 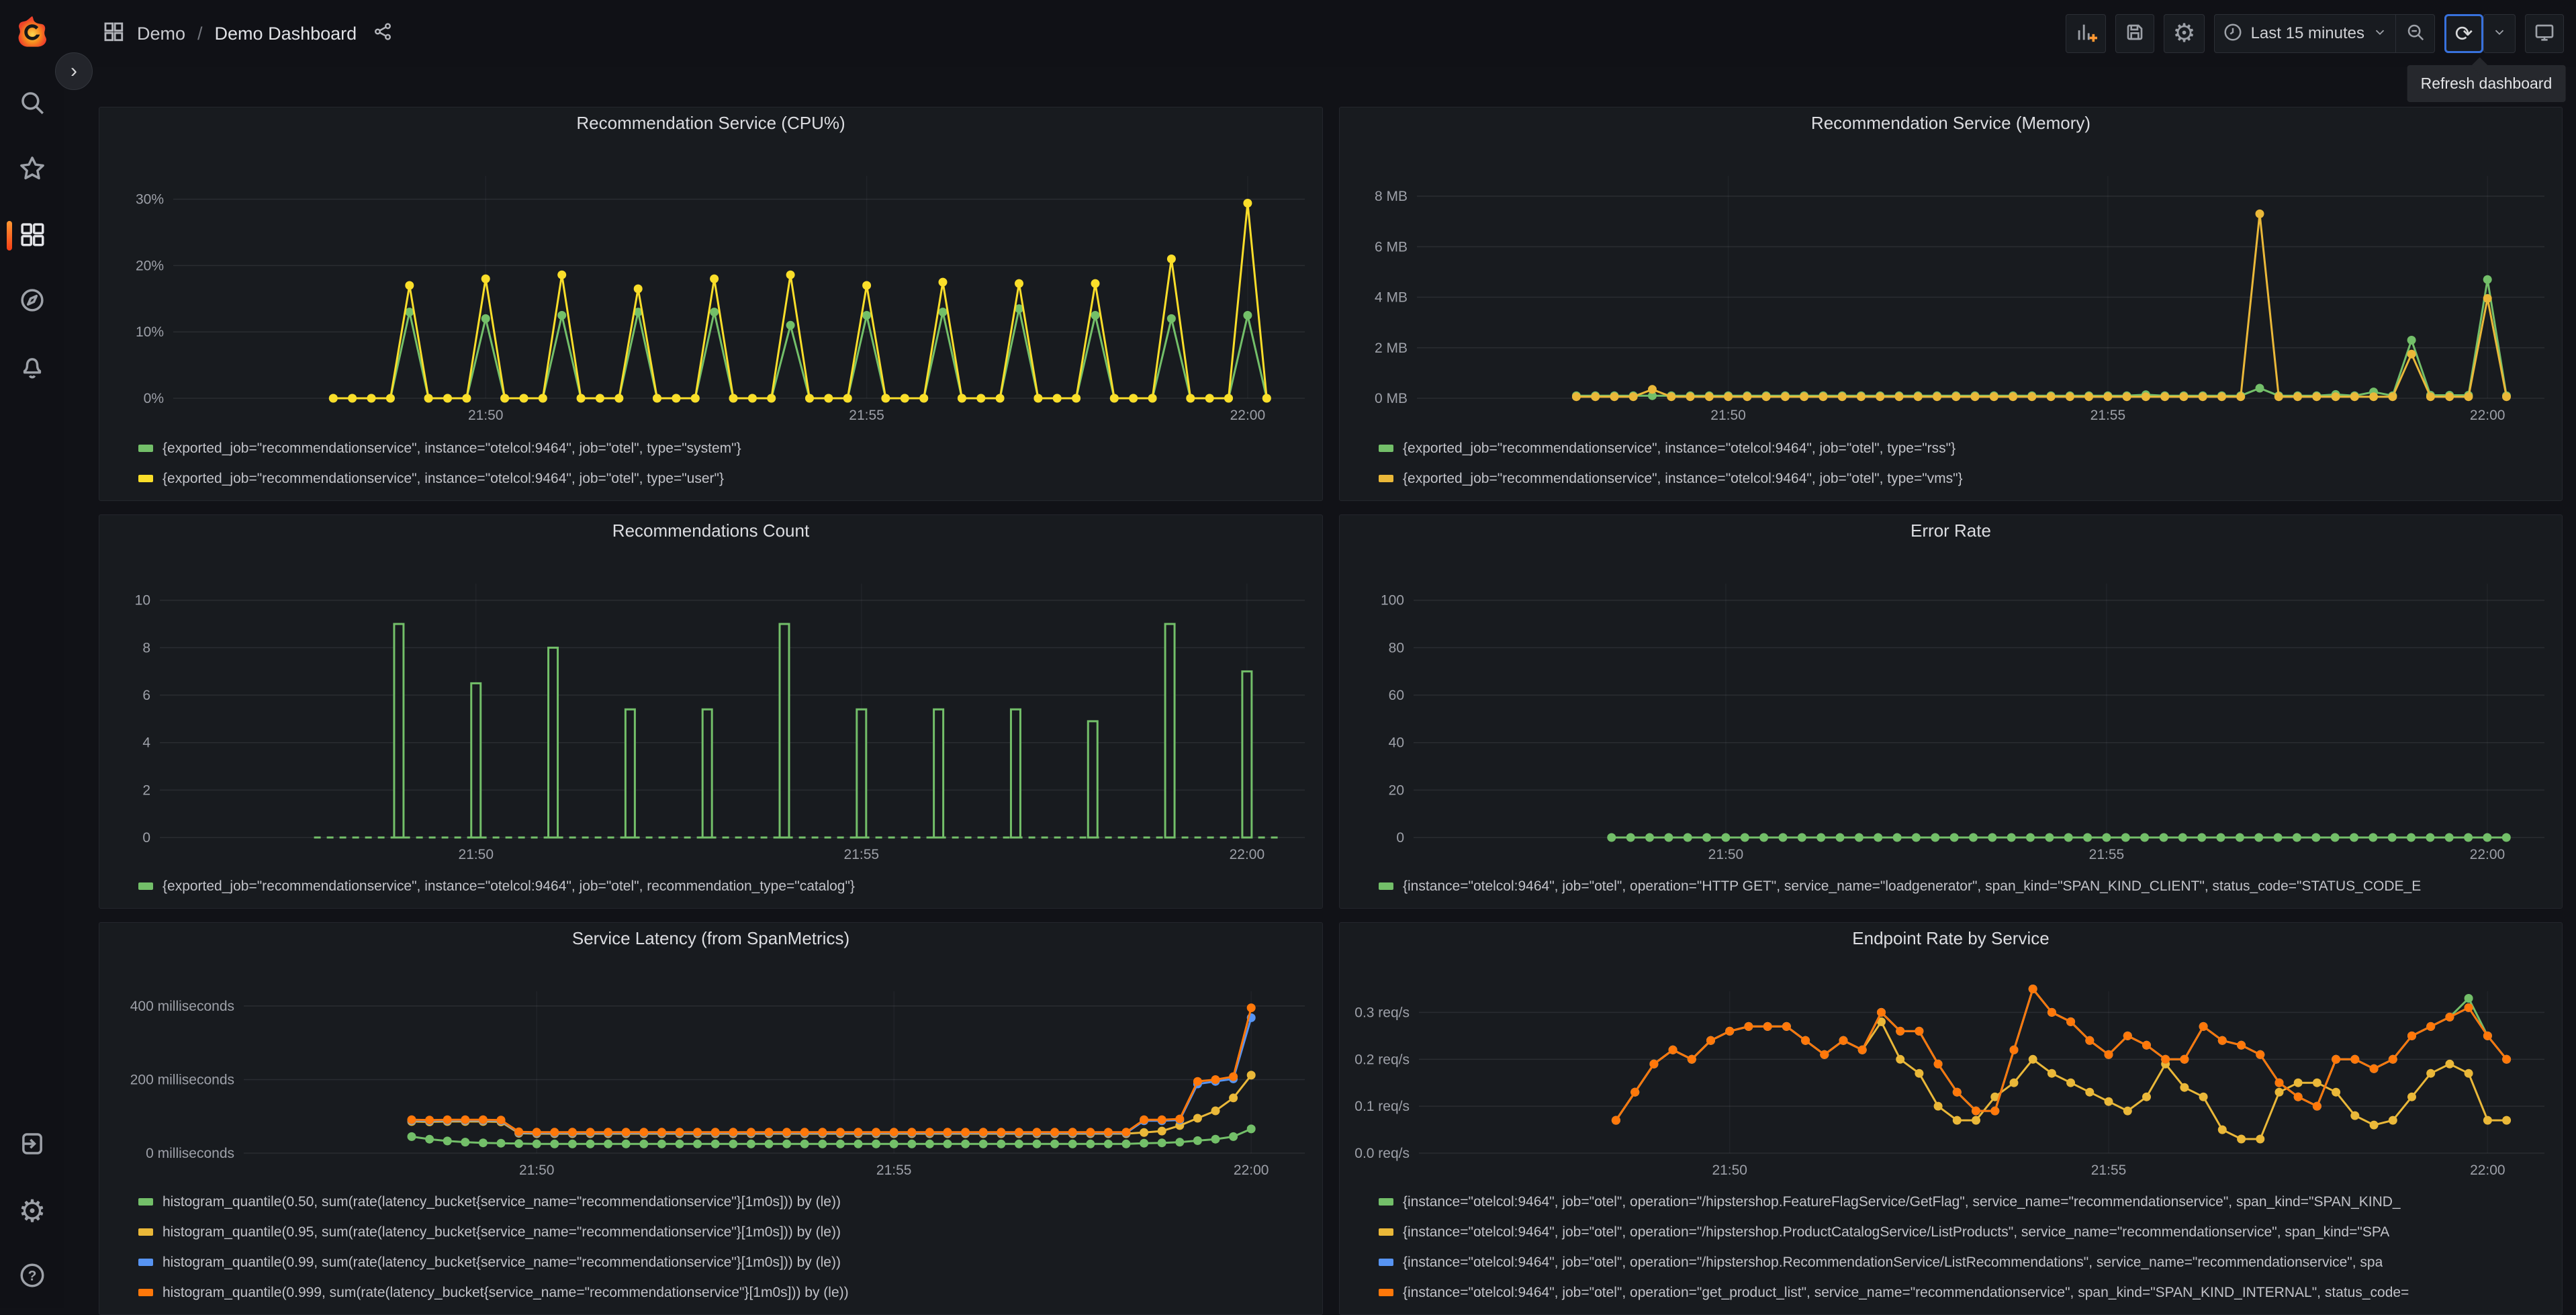 I want to click on panel-title: Endpoint Rate by Service, so click(x=1950, y=938).